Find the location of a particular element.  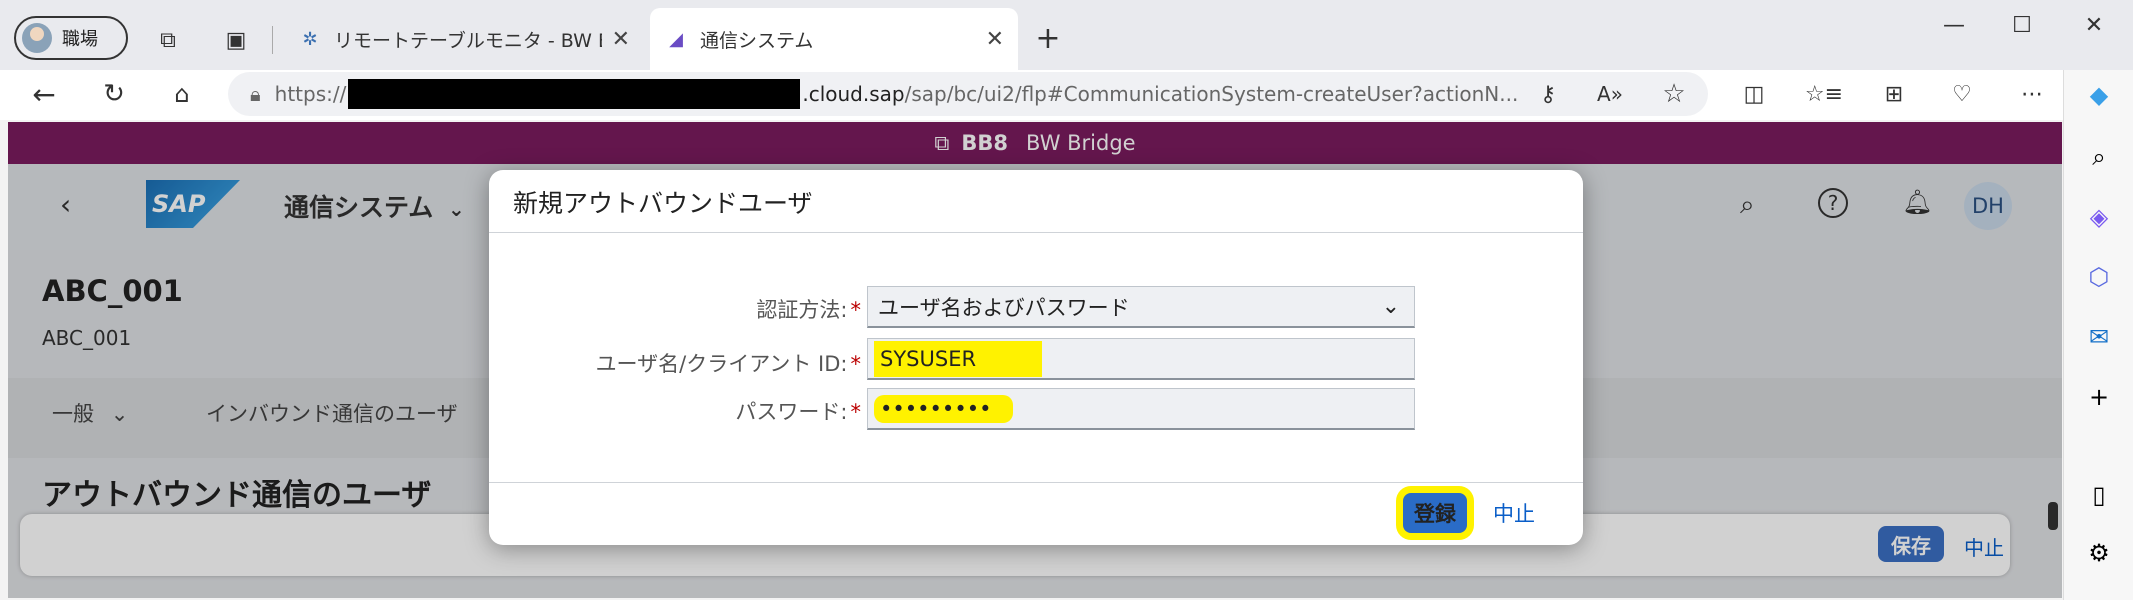

url-host: .cloud.sap is located at coordinates (853, 94).